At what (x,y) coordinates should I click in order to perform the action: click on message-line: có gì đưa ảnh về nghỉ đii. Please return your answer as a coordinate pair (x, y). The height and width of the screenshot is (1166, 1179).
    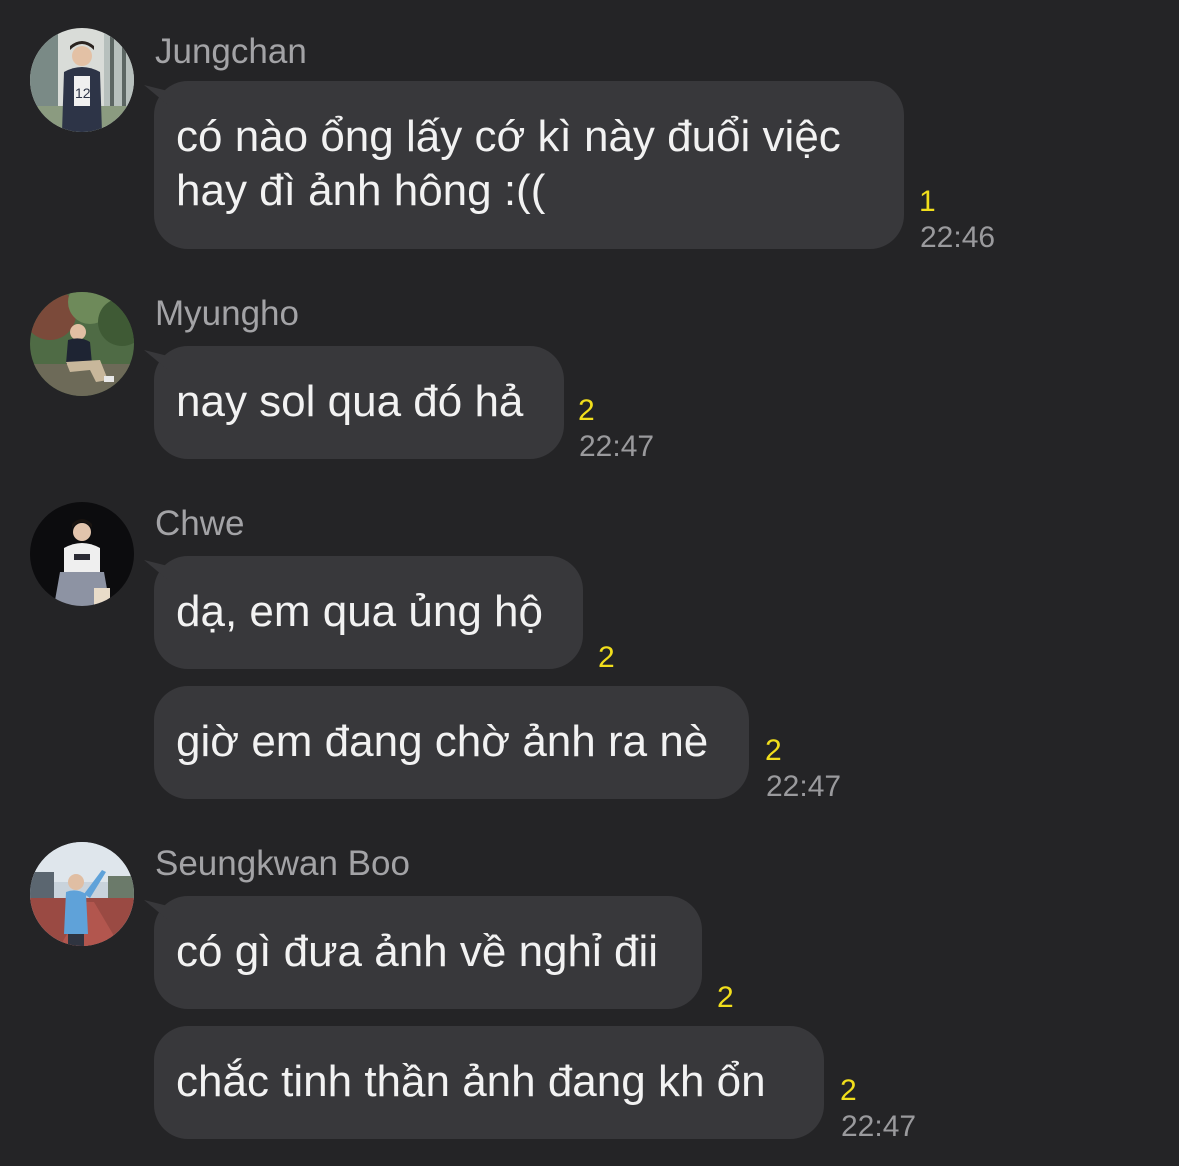
    Looking at the image, I should click on (417, 951).